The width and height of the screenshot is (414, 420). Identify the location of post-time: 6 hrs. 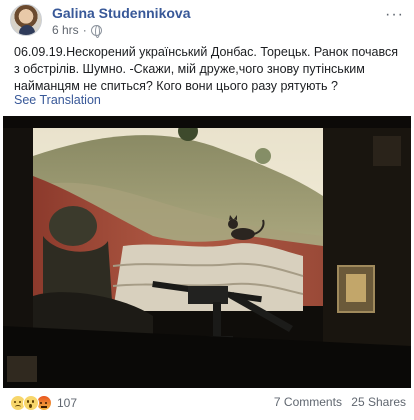
(65, 30).